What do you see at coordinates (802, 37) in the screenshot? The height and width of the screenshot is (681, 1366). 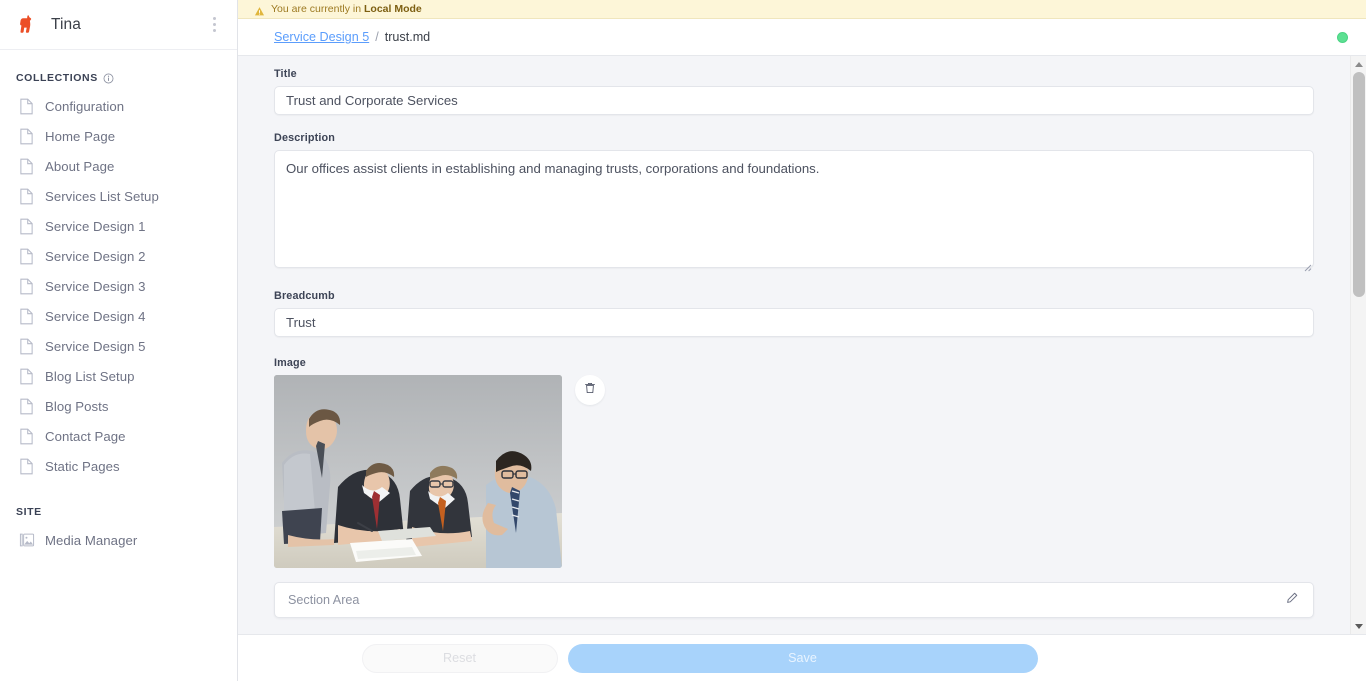 I see `breadcrumb: Service Design 5 / trust.md` at bounding box center [802, 37].